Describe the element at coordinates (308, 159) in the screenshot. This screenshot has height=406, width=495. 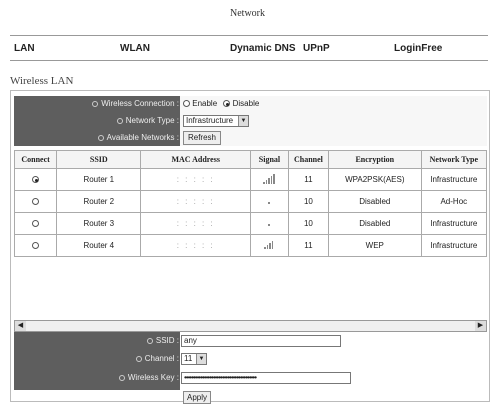
I see `col-channel: Channel` at that location.